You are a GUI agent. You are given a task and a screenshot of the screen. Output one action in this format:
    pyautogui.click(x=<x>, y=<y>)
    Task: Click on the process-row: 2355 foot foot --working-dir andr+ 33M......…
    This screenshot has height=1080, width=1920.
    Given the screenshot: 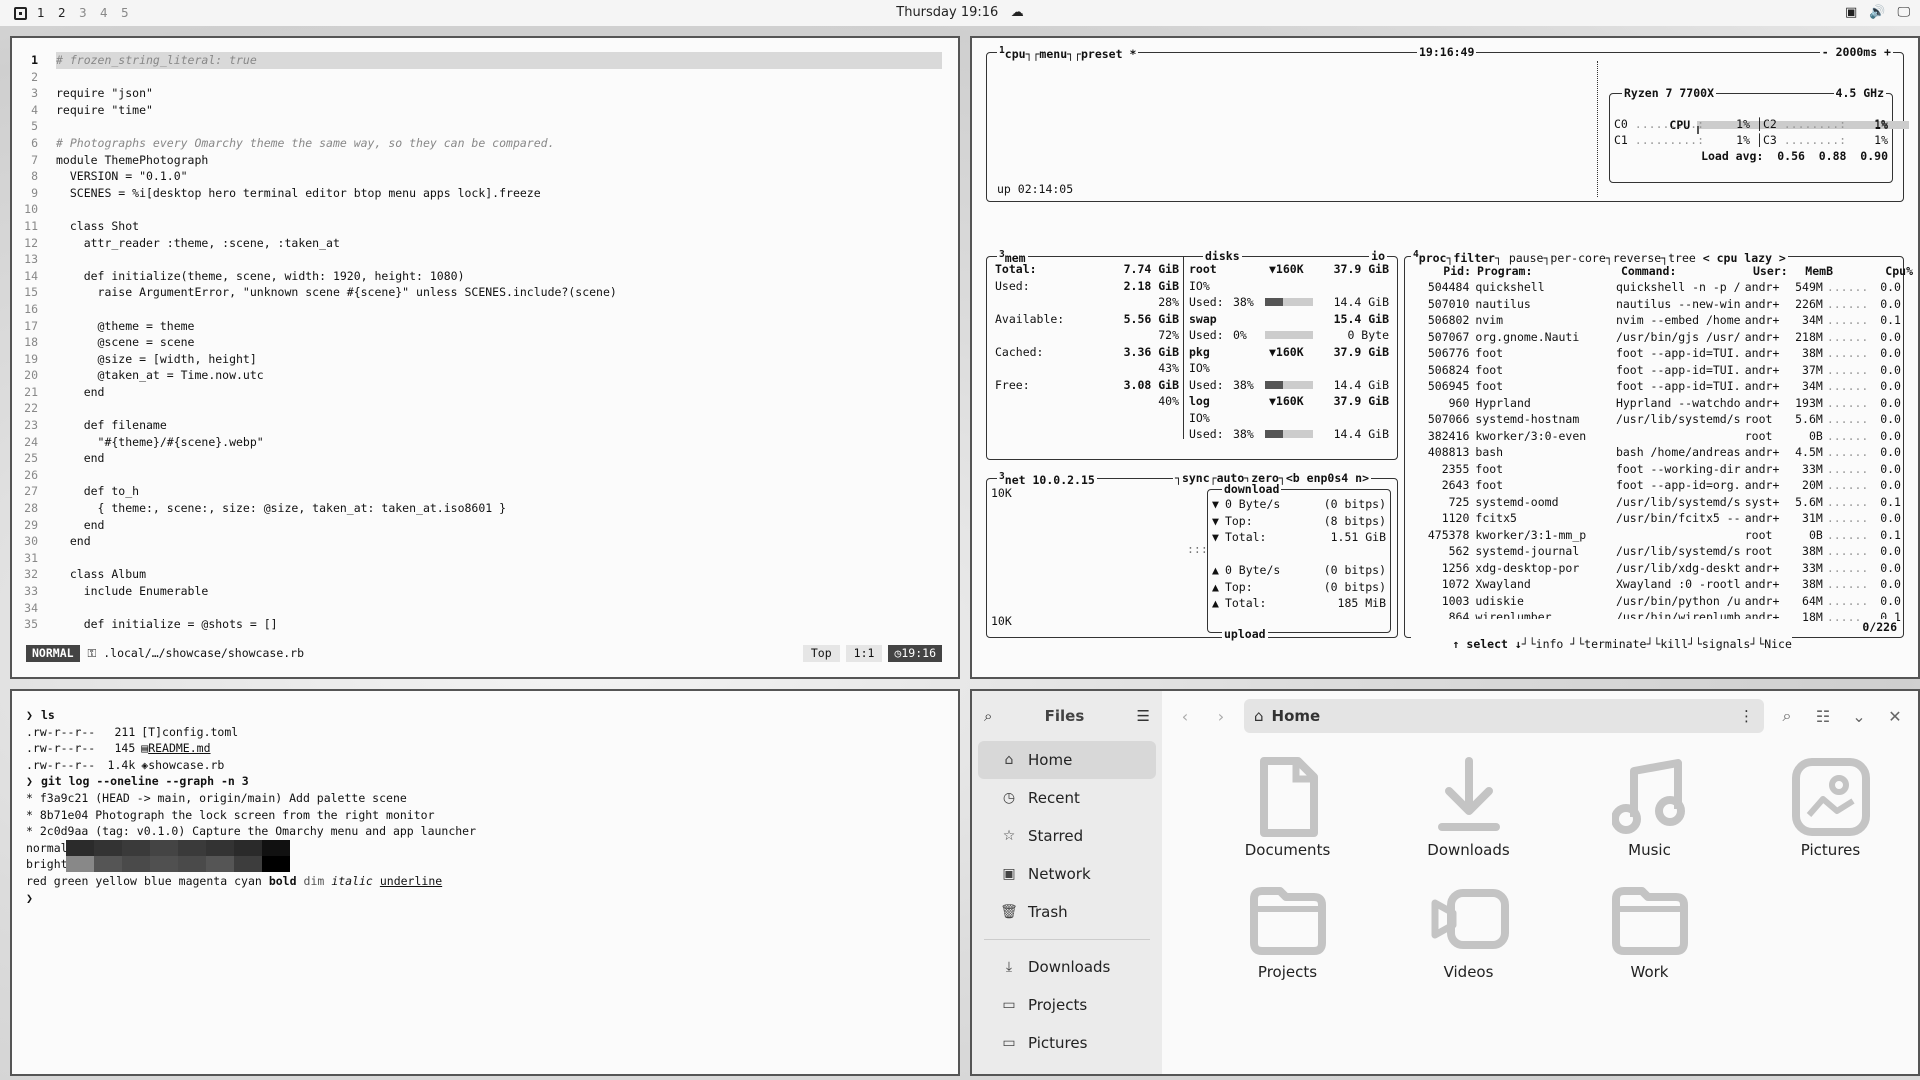 What is the action you would take?
    pyautogui.click(x=1653, y=469)
    